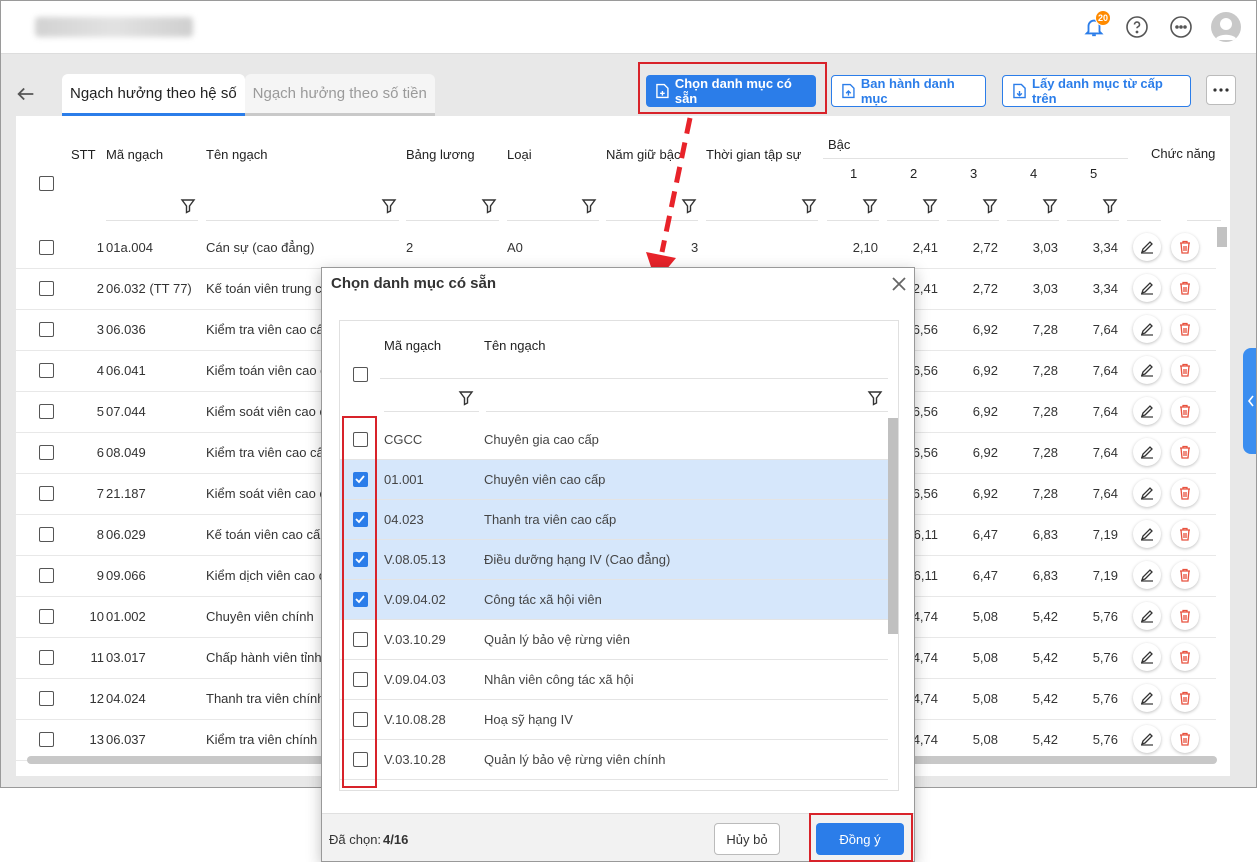  Describe the element at coordinates (134, 154) in the screenshot. I see `header-code: Mã ngạch` at that location.